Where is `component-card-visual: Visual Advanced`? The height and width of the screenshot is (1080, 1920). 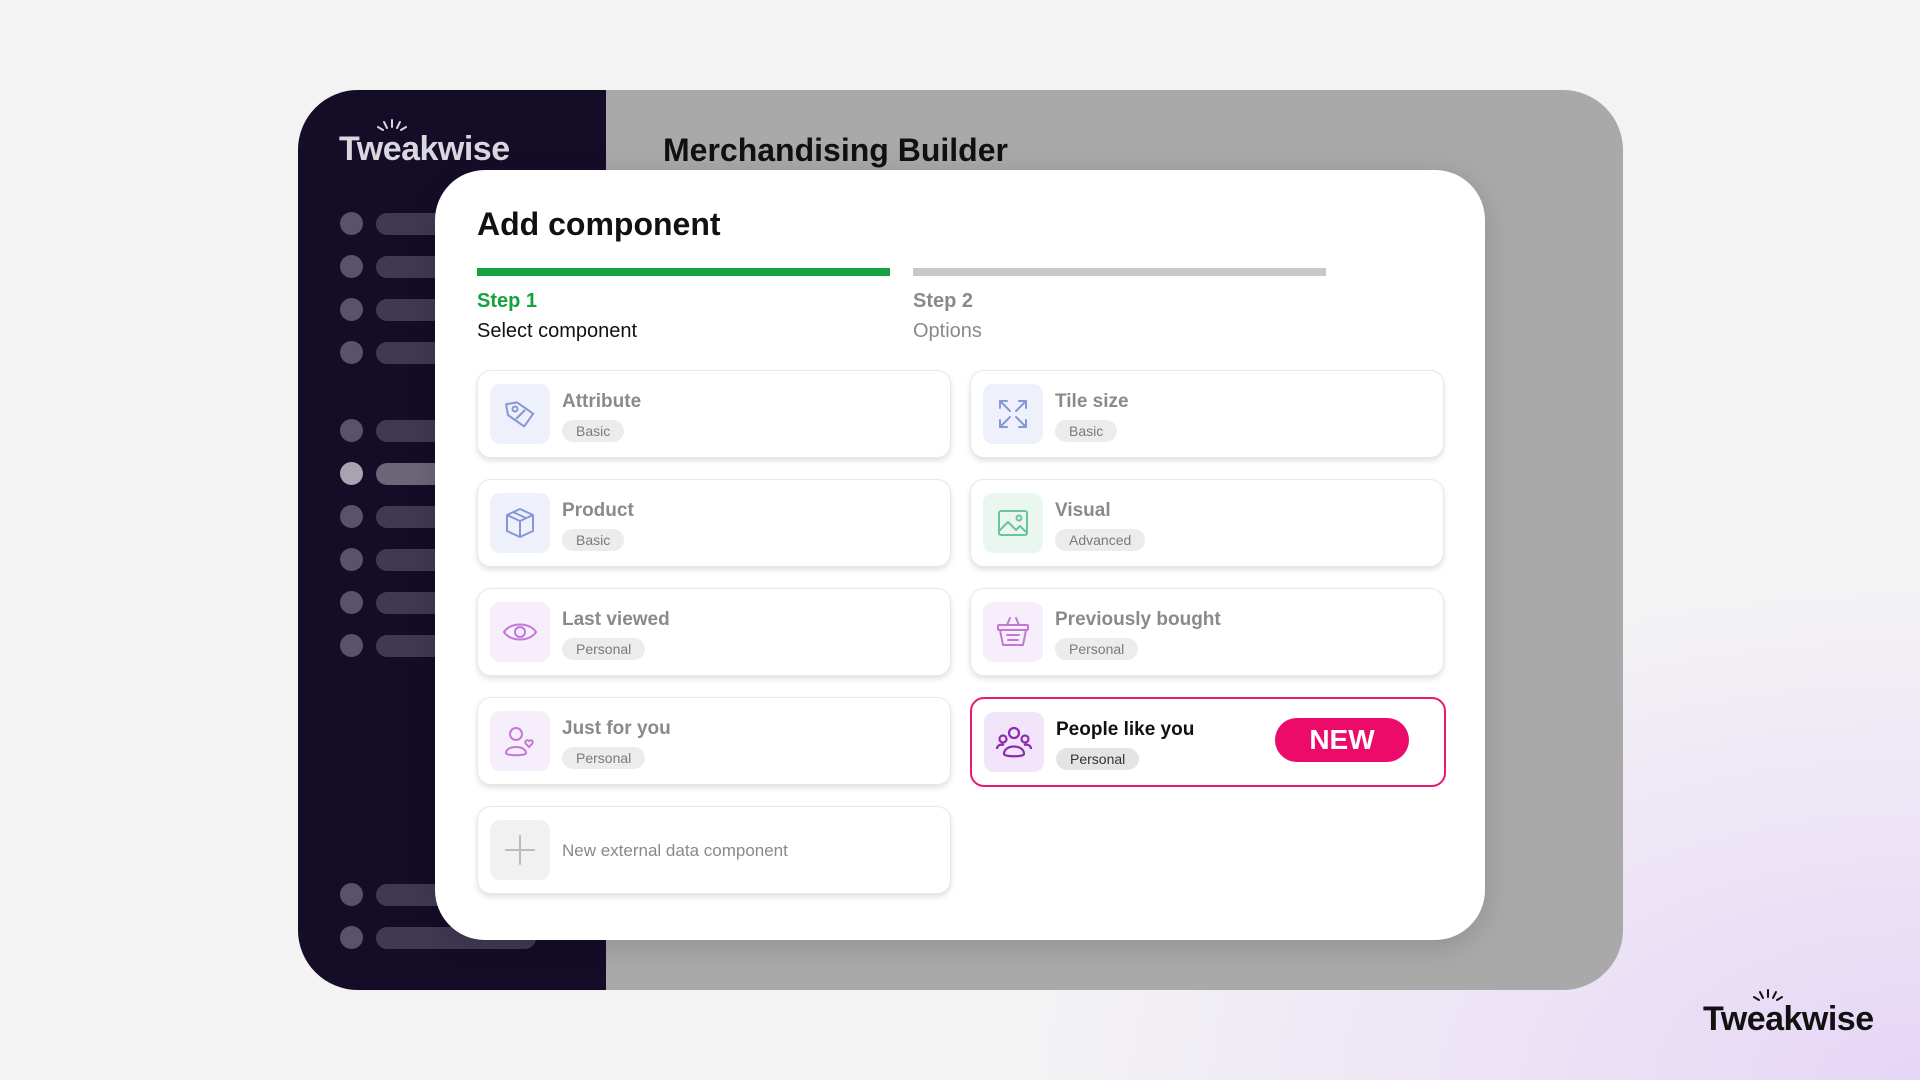 component-card-visual: Visual Advanced is located at coordinates (1207, 523).